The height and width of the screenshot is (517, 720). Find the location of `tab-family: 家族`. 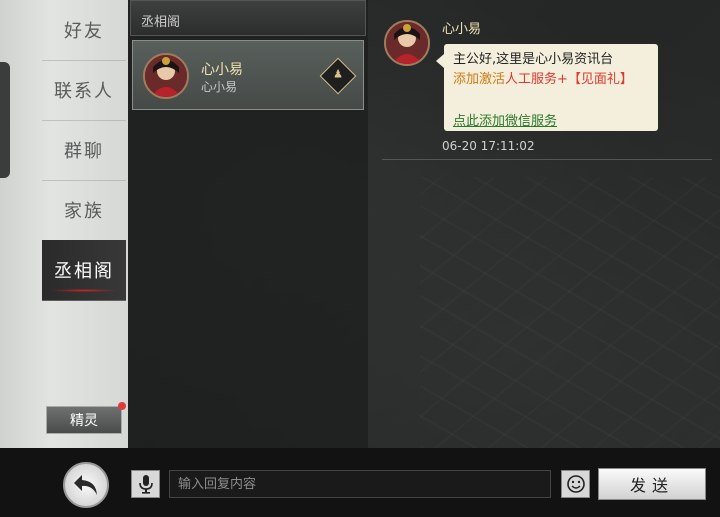

tab-family: 家族 is located at coordinates (84, 210).